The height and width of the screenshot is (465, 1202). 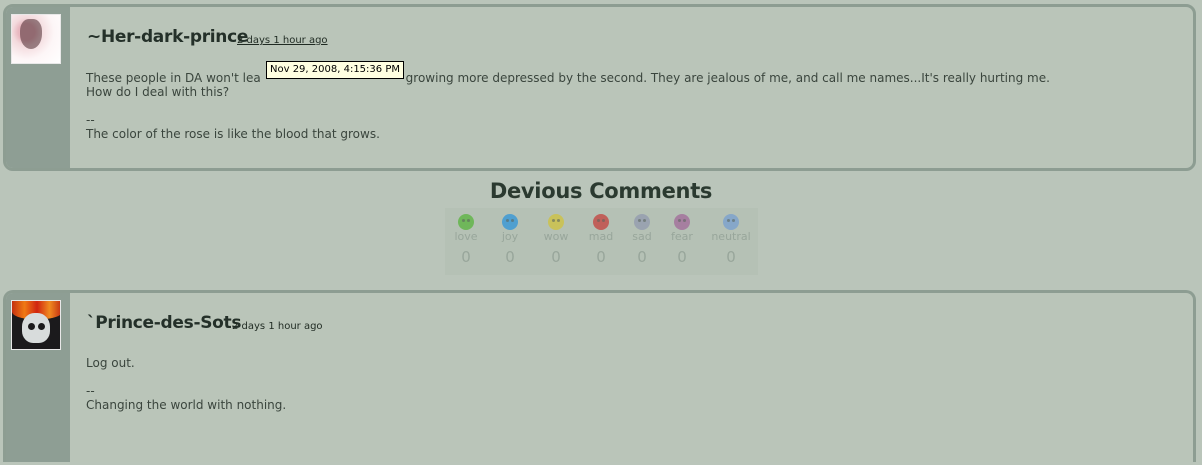 I want to click on comment-username: ~Her-dark-prince, so click(x=167, y=37).